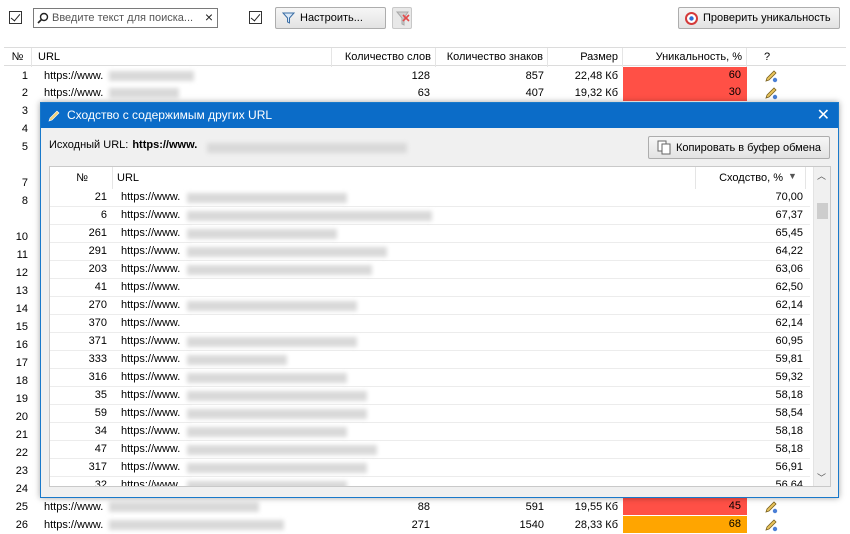 This screenshot has height=534, width=850. What do you see at coordinates (789, 305) in the screenshot?
I see `row-similarity: 62,14` at bounding box center [789, 305].